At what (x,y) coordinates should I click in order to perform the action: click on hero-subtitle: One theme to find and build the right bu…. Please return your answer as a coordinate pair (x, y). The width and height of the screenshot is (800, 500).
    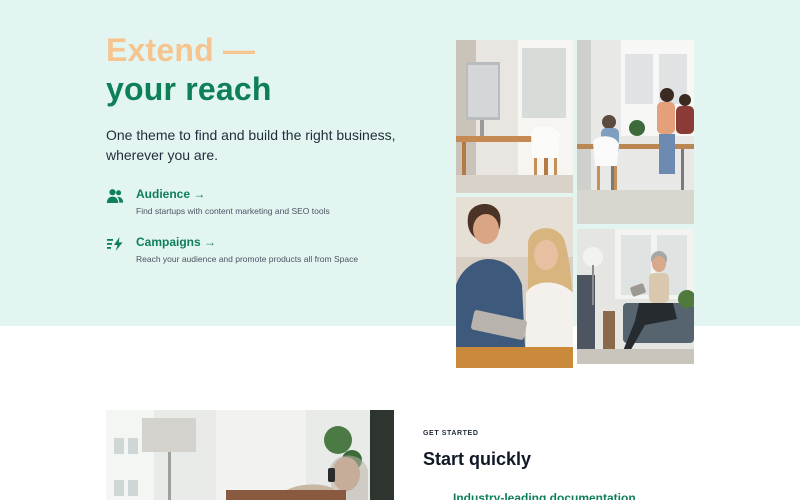
    Looking at the image, I should click on (251, 145).